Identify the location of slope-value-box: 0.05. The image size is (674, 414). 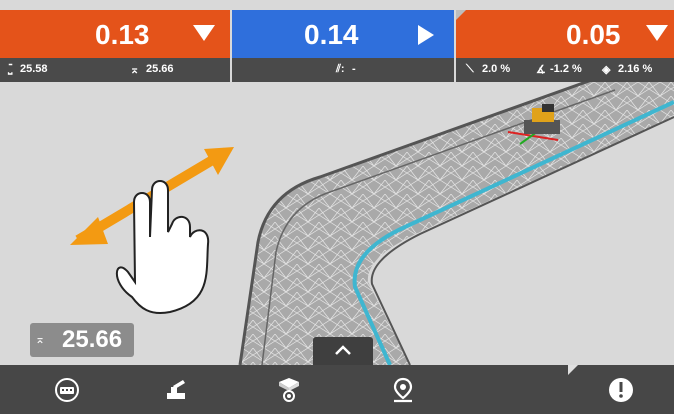
(565, 34).